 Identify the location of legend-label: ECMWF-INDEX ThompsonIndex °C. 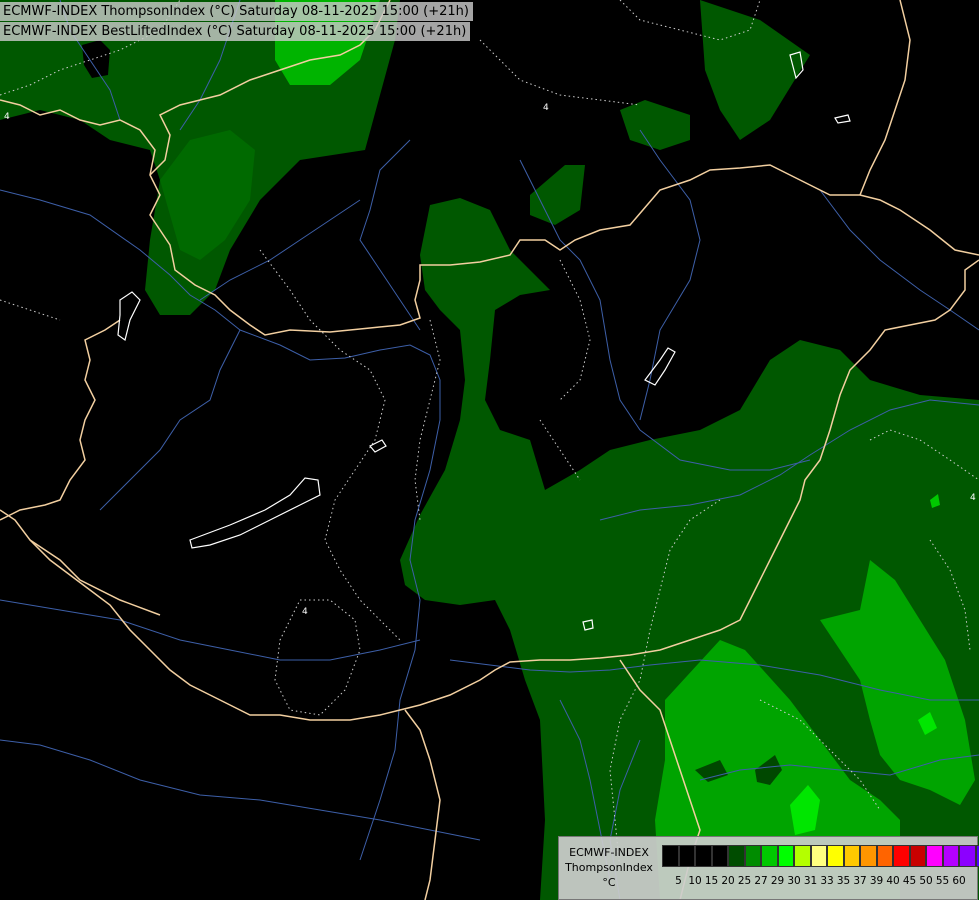
(609, 867).